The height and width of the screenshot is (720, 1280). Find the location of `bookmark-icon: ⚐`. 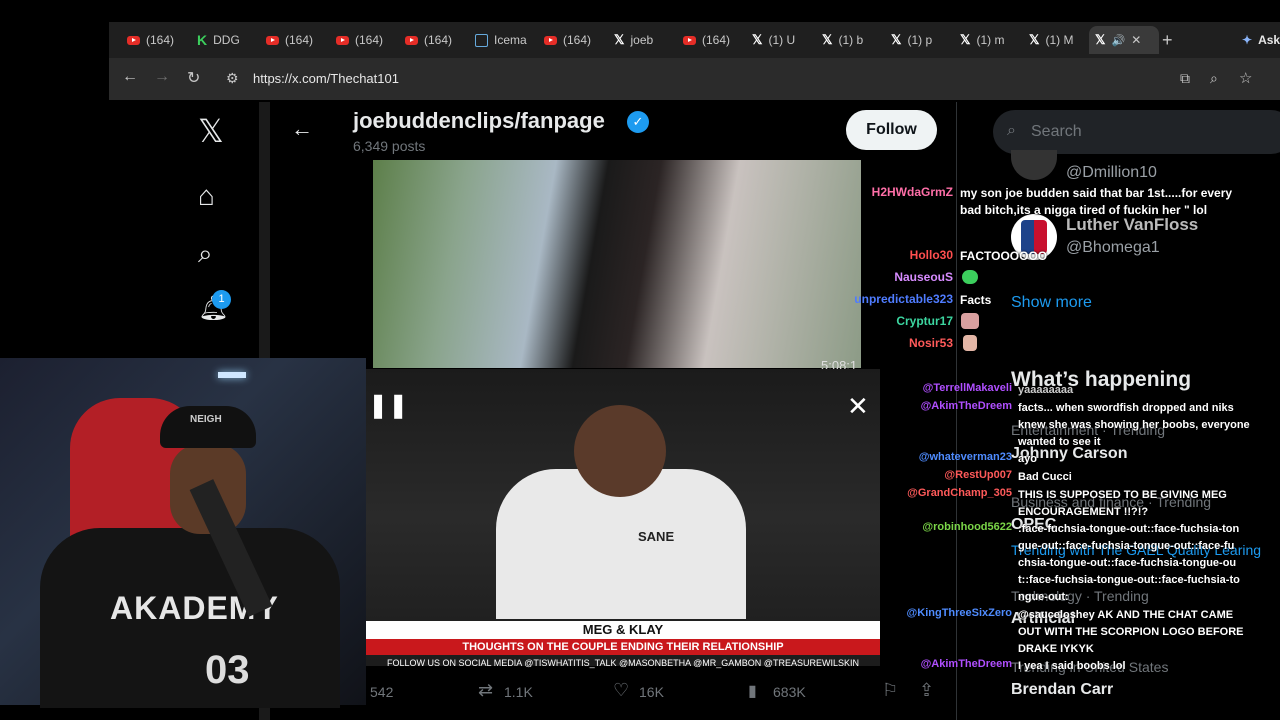

bookmark-icon: ⚐ is located at coordinates (890, 690).